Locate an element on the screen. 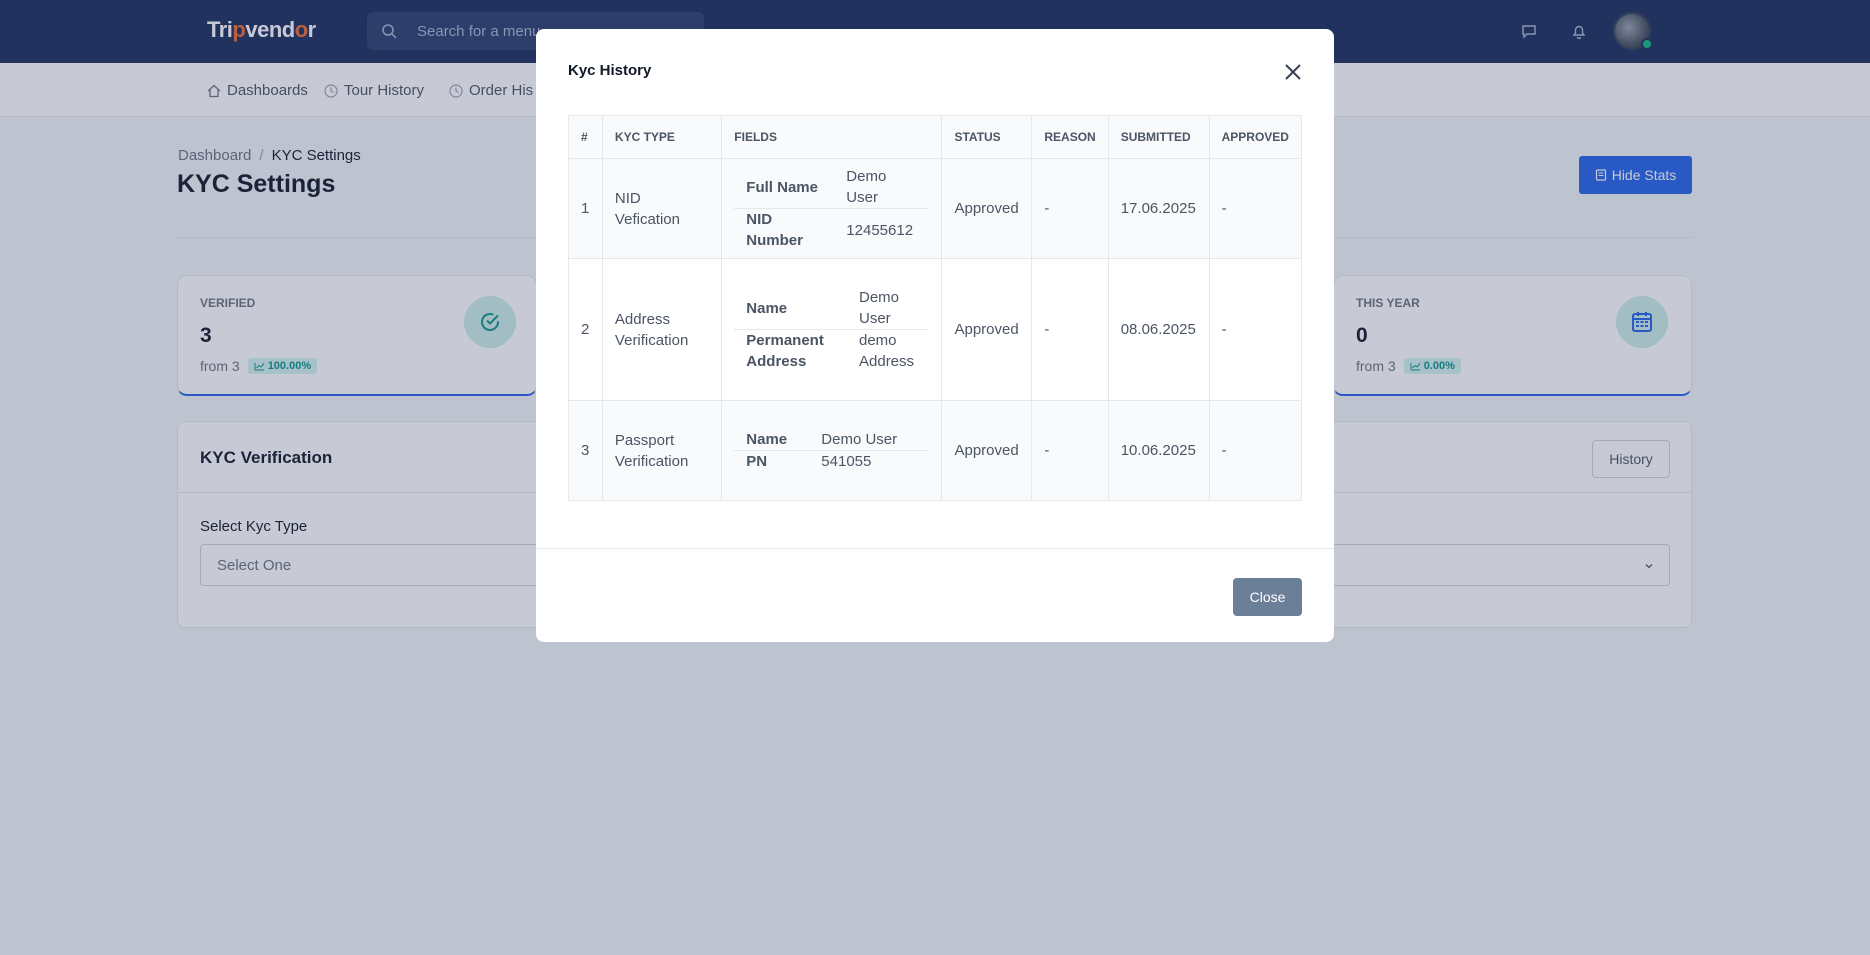 The image size is (1870, 955). column-header: KYC TYPE is located at coordinates (662, 137).